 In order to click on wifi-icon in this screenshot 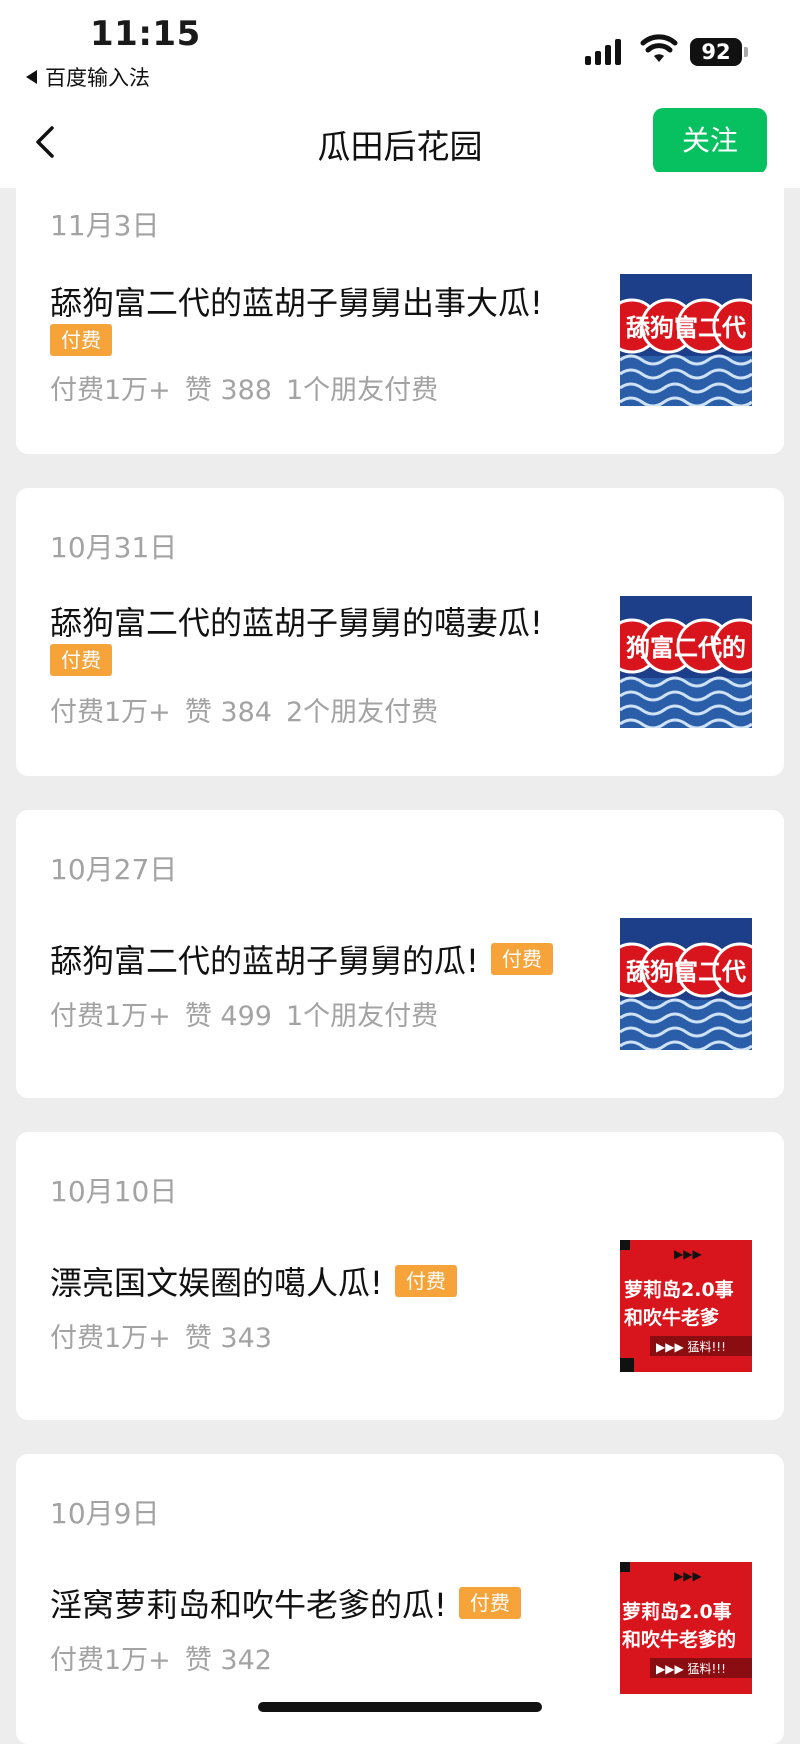, I will do `click(659, 48)`.